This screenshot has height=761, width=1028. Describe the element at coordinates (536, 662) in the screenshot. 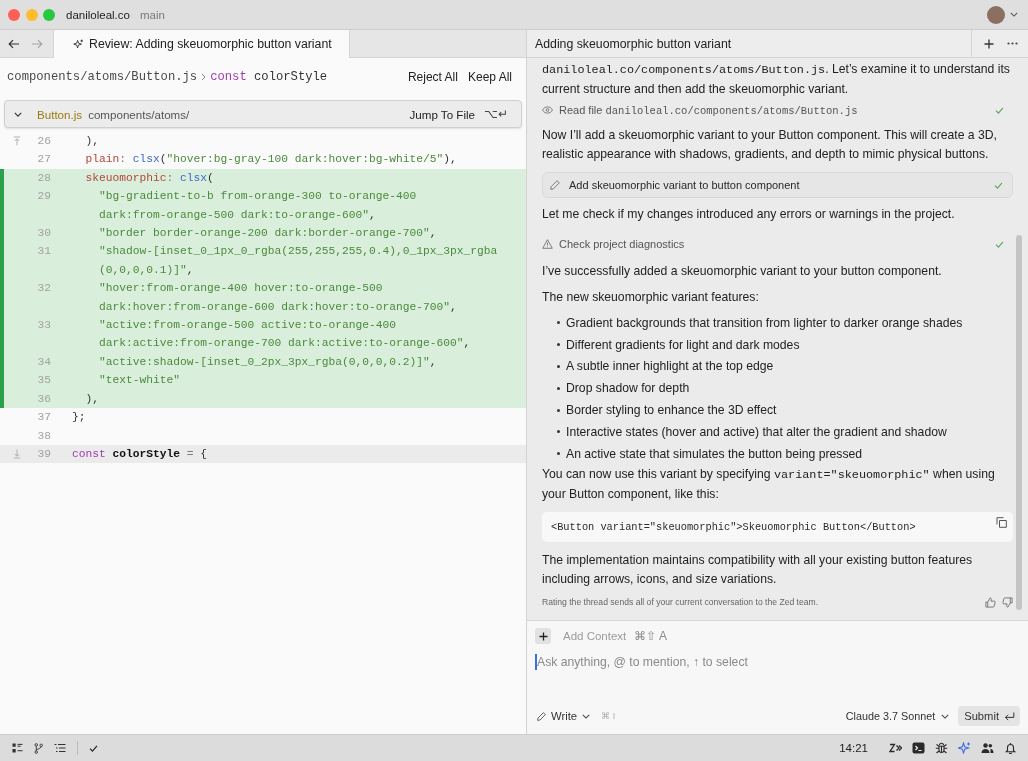

I see `text-cursor` at that location.